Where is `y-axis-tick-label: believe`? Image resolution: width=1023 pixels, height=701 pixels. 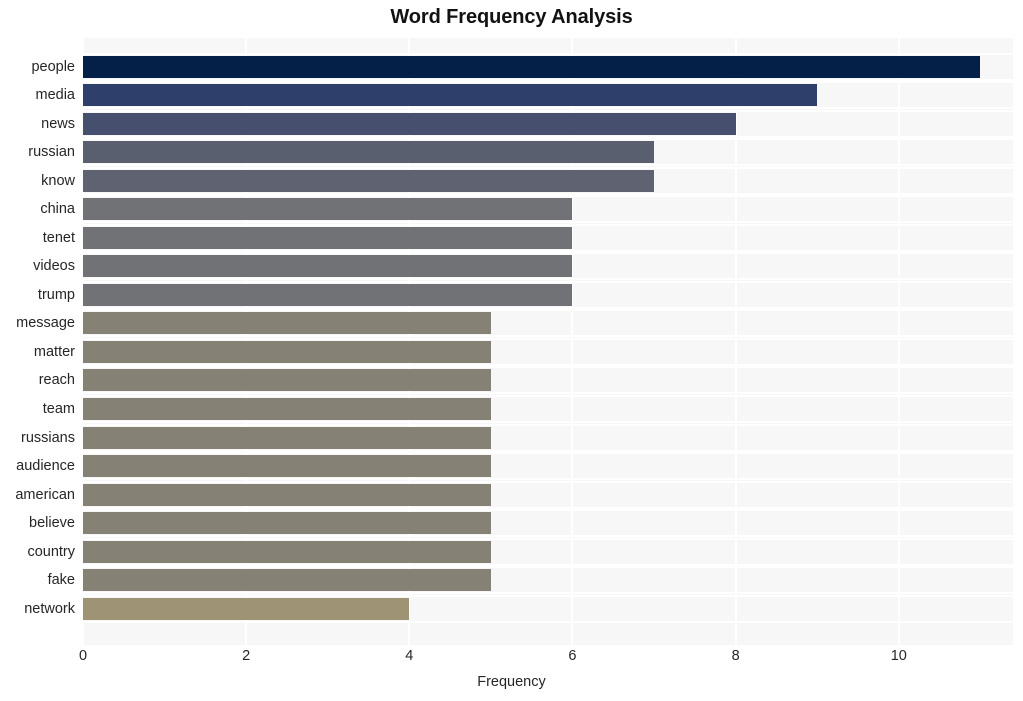 y-axis-tick-label: believe is located at coordinates (52, 523).